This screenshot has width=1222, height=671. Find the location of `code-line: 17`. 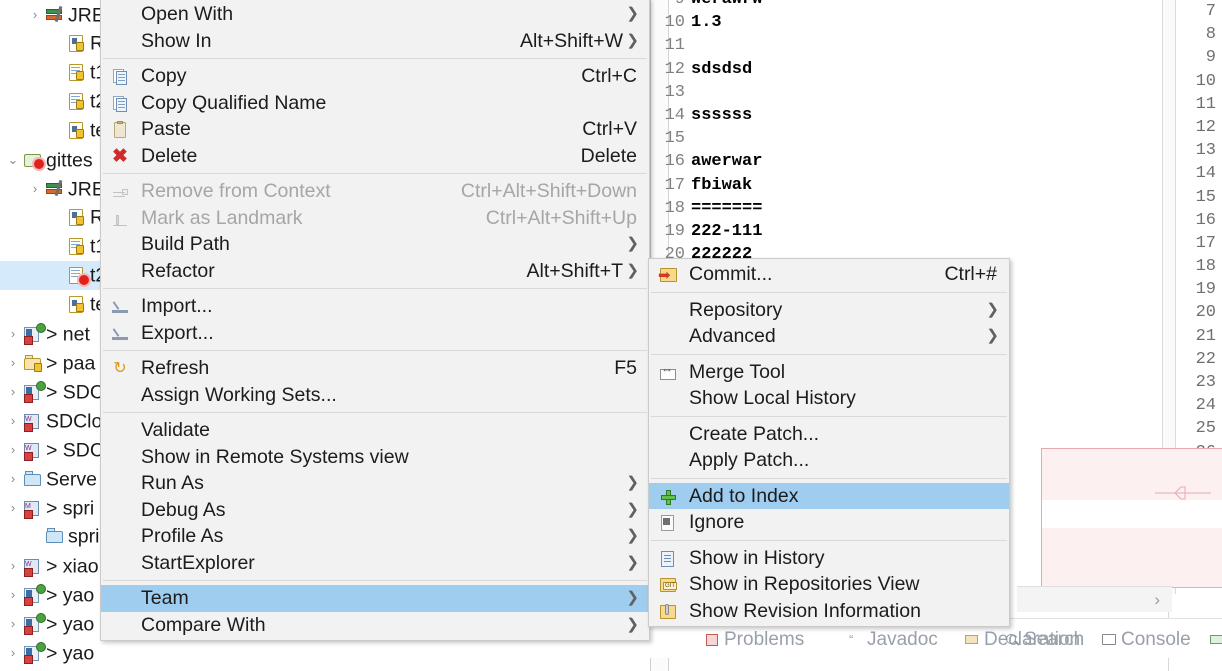

code-line: 17 is located at coordinates (1203, 243).